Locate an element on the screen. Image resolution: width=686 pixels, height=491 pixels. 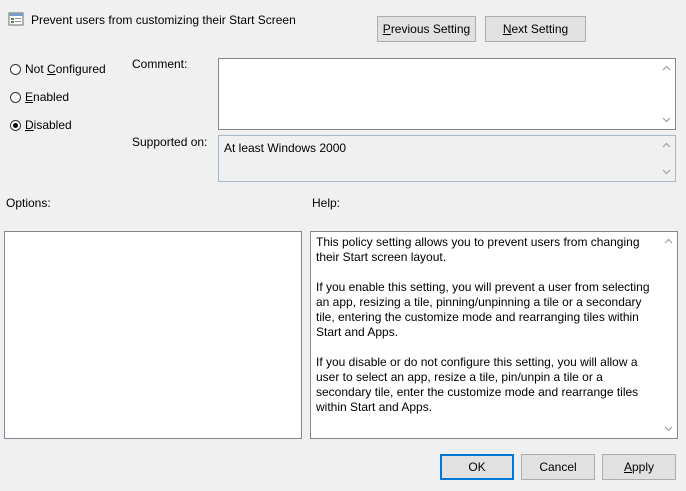
comment-scrollbar is located at coordinates (666, 94).